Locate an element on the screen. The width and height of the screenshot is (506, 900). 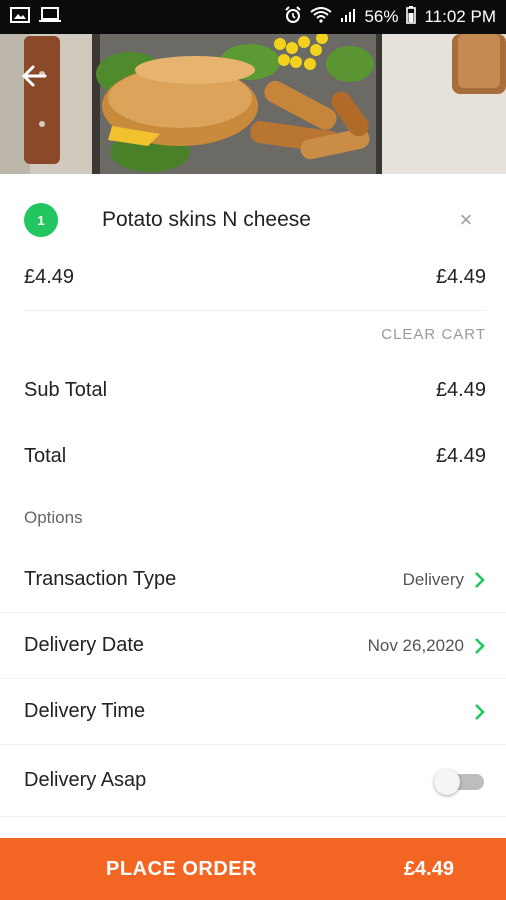
delivery-asap-toggle is located at coordinates (460, 781).